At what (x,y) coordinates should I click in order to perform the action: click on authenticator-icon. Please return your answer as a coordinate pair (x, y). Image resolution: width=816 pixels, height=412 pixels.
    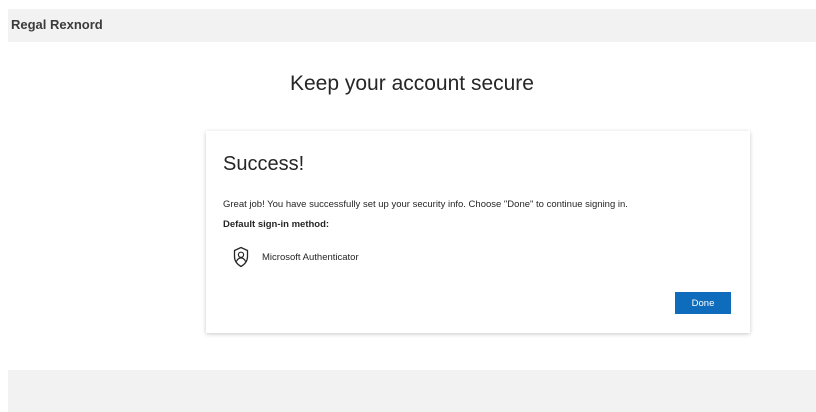
    Looking at the image, I should click on (241, 257).